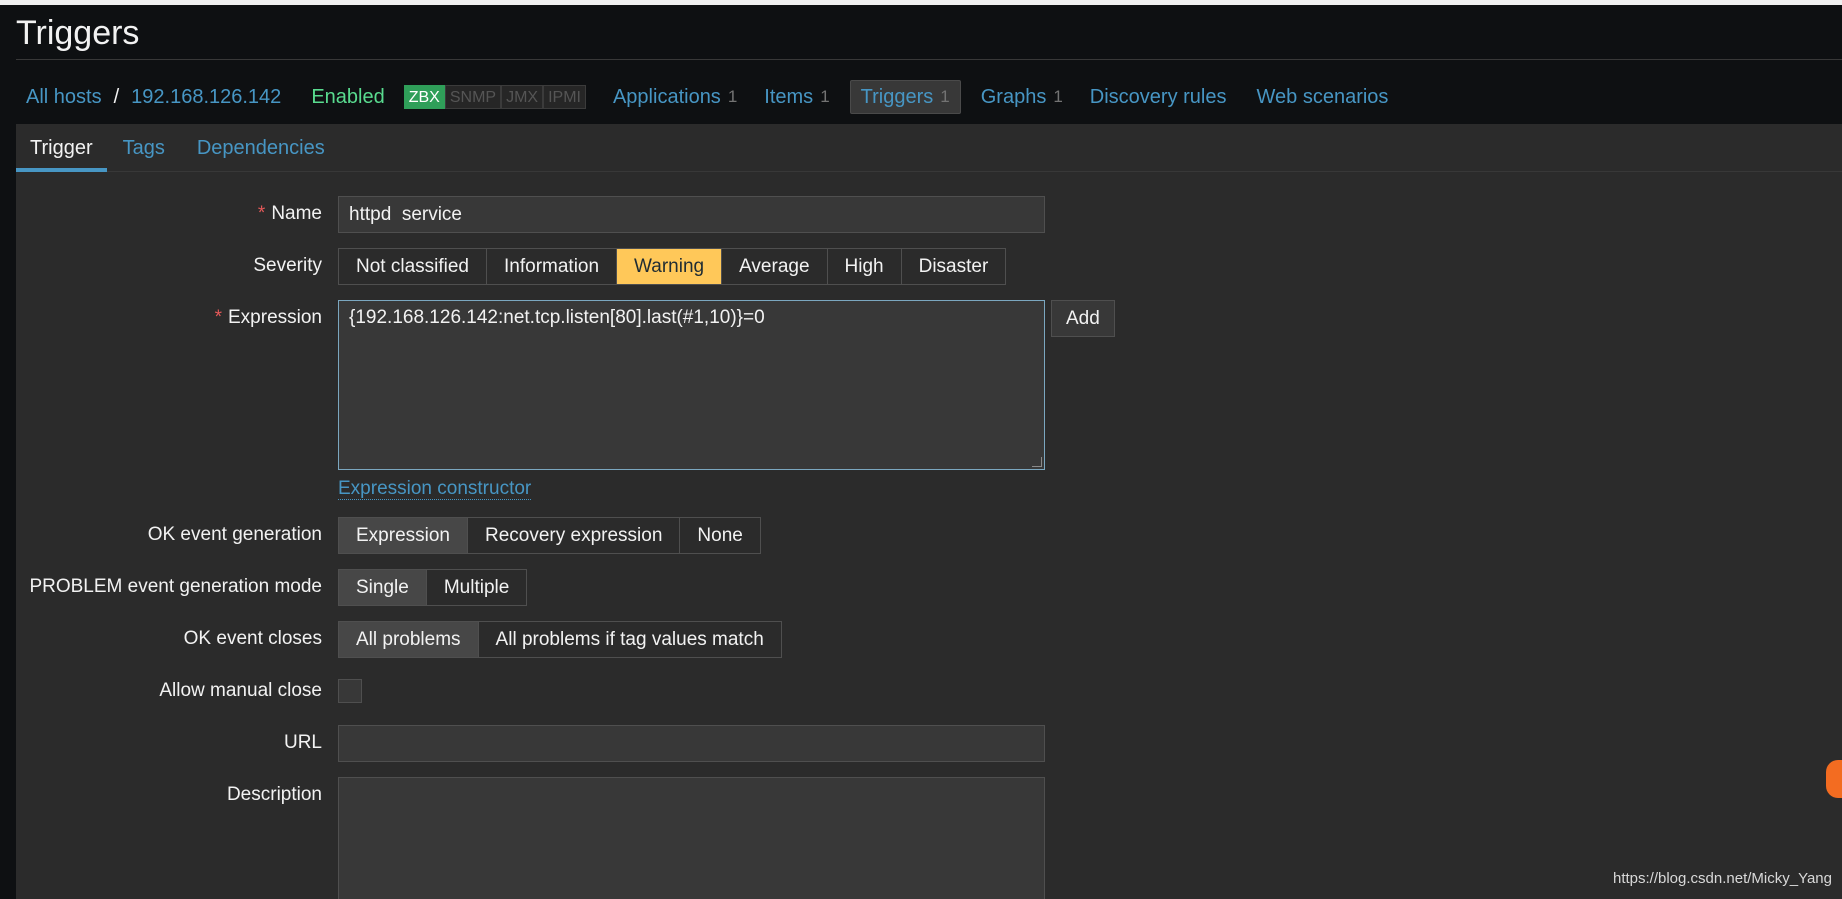 Image resolution: width=1842 pixels, height=899 pixels. I want to click on nav-graphs: Graphs 1, so click(1022, 97).